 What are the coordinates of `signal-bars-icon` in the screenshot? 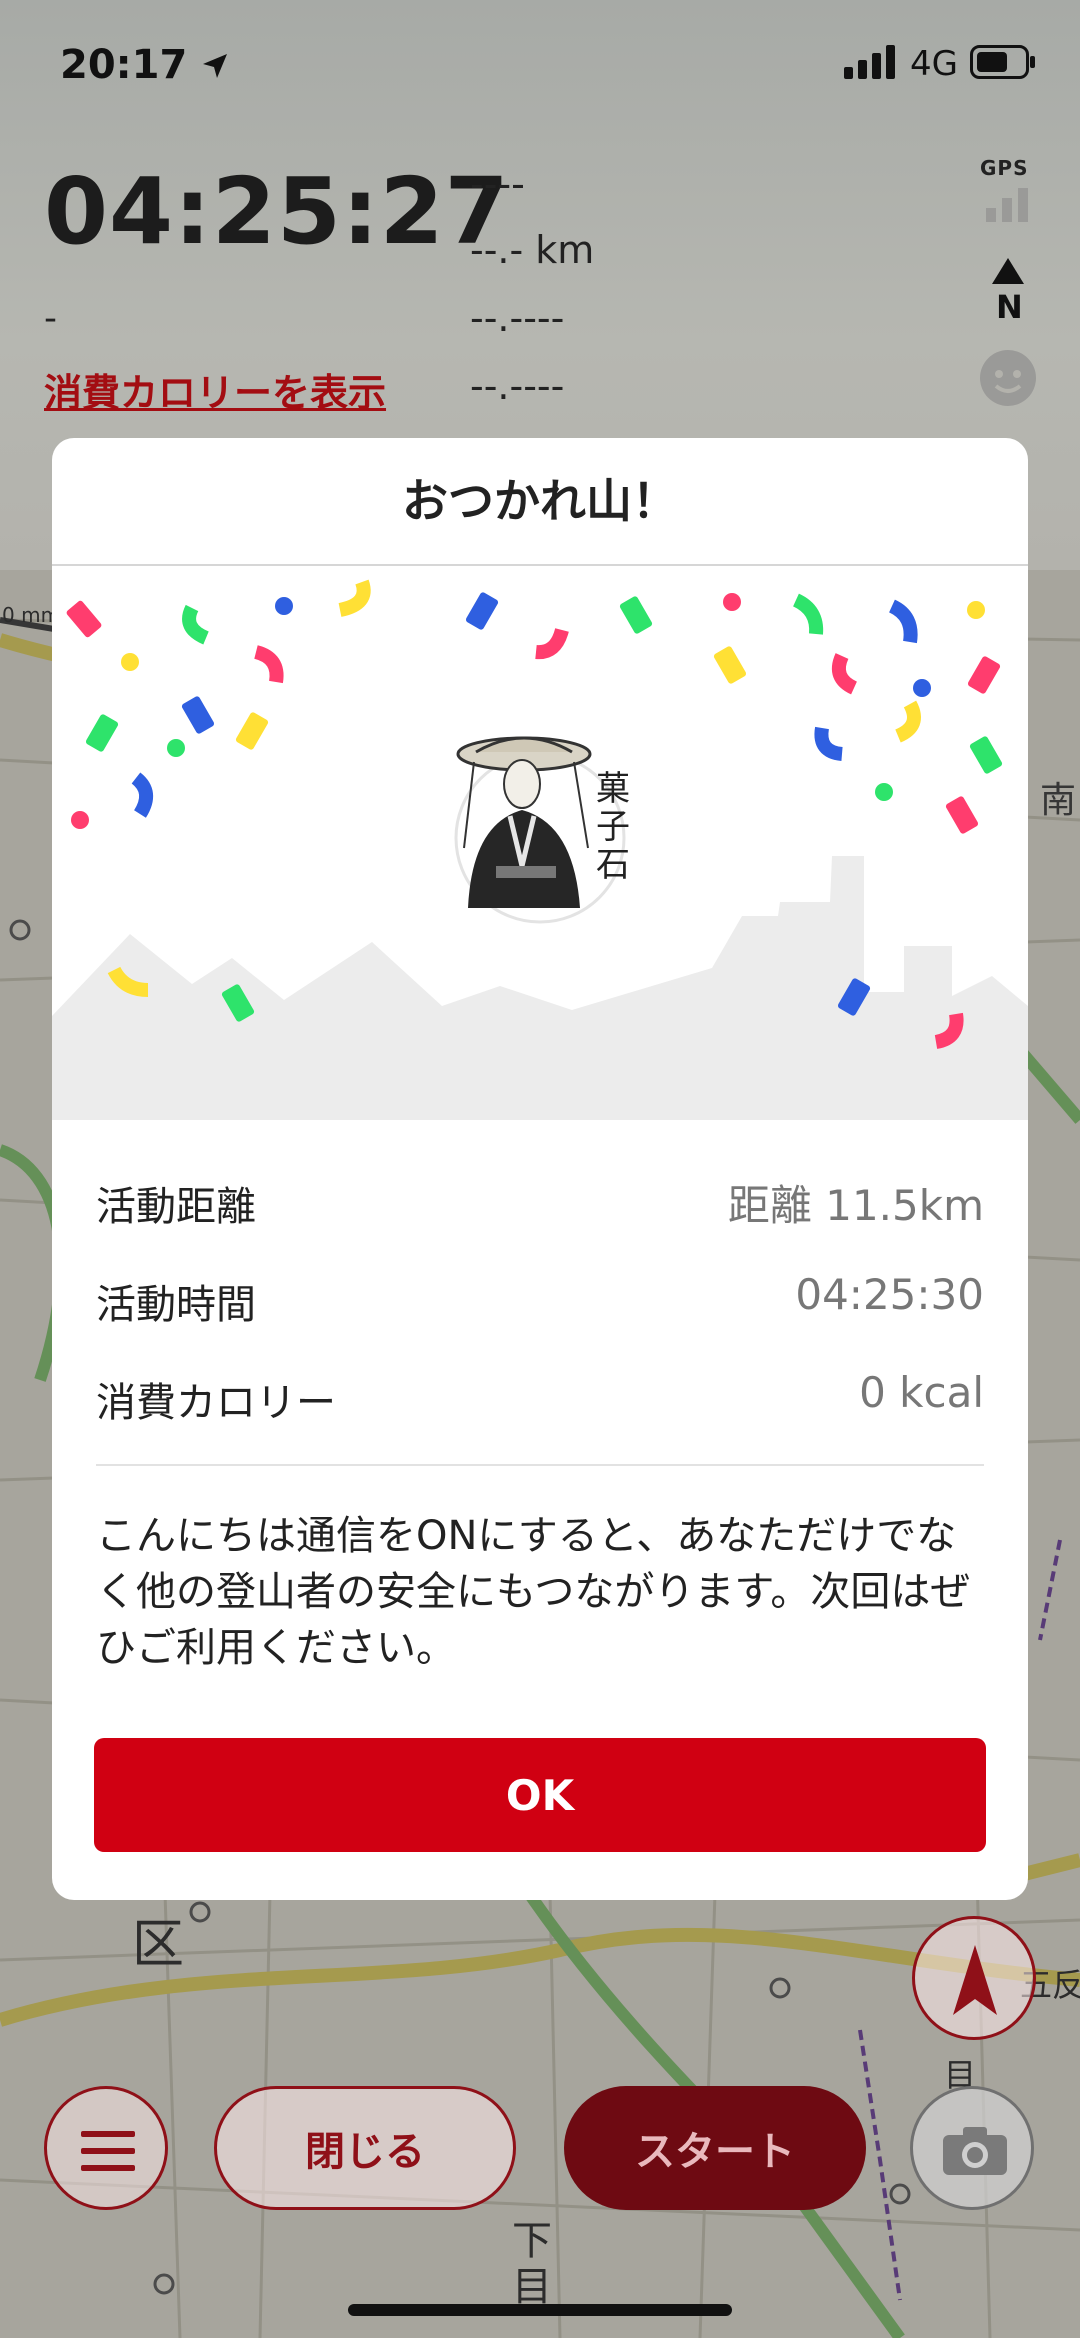 It's located at (871, 64).